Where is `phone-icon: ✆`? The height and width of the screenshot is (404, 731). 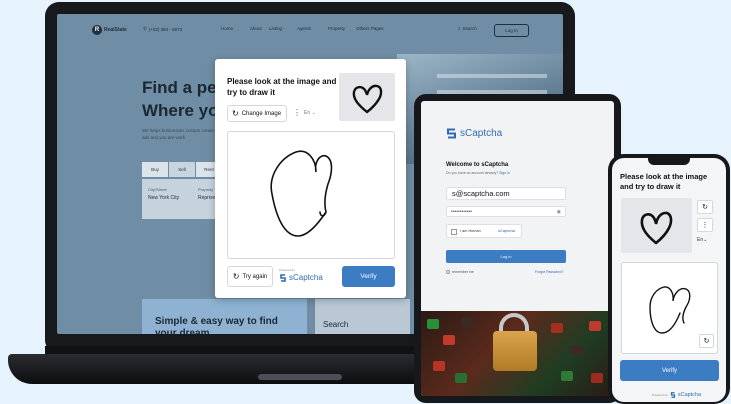 phone-icon: ✆ is located at coordinates (145, 28).